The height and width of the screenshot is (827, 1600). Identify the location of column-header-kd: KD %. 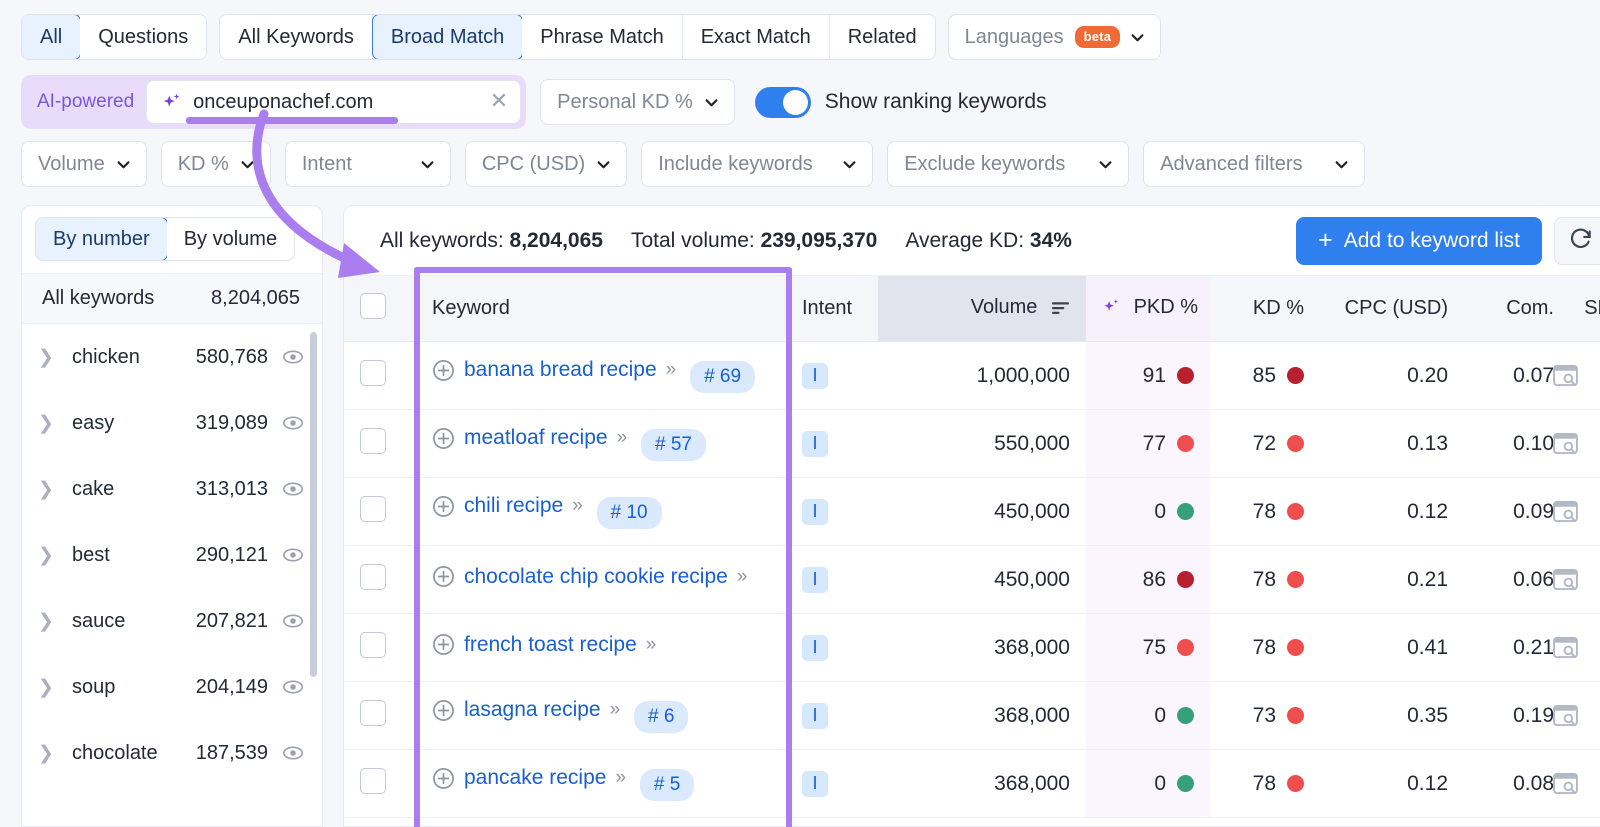
(1265, 308).